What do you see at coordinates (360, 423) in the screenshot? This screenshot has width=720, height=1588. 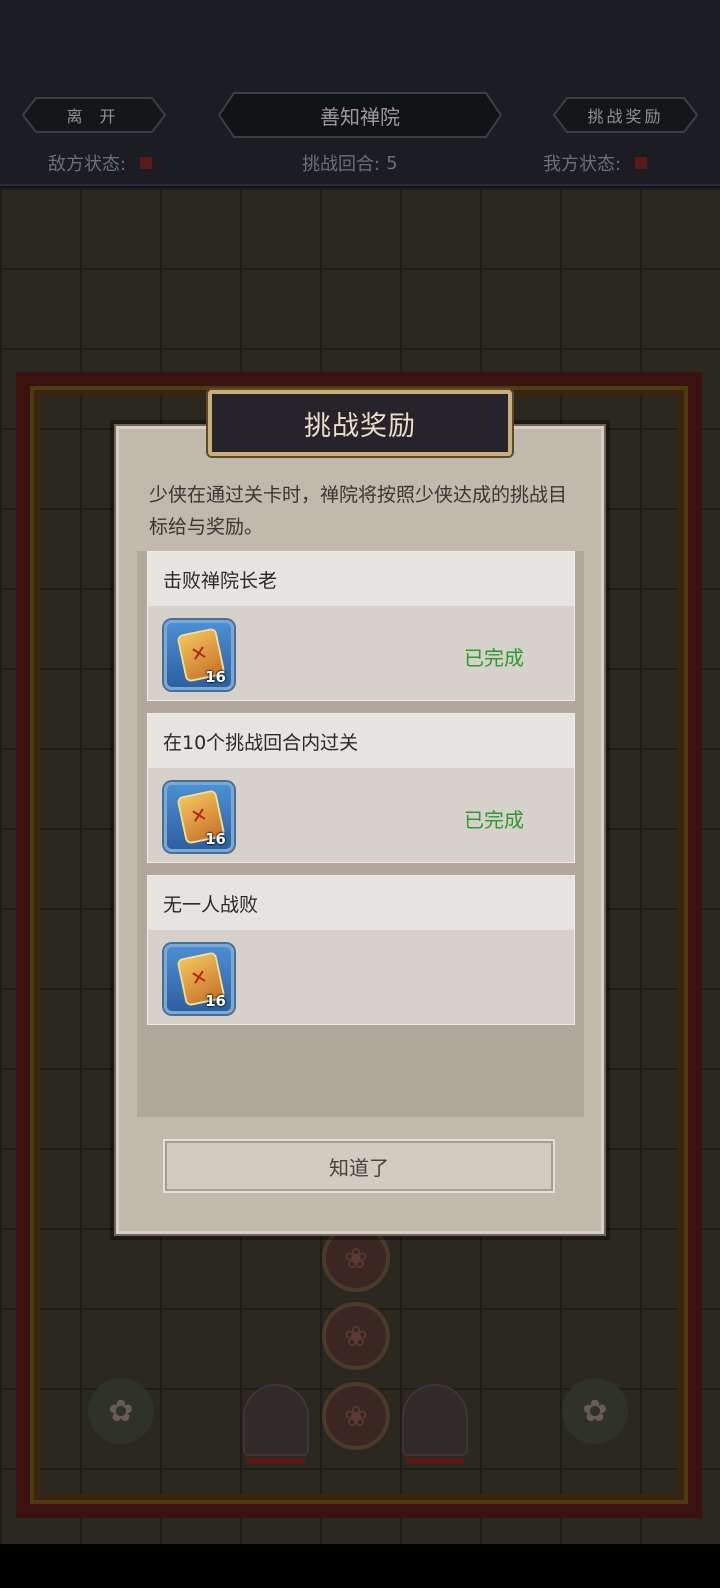 I see `dialog-title: 挑战奖励` at bounding box center [360, 423].